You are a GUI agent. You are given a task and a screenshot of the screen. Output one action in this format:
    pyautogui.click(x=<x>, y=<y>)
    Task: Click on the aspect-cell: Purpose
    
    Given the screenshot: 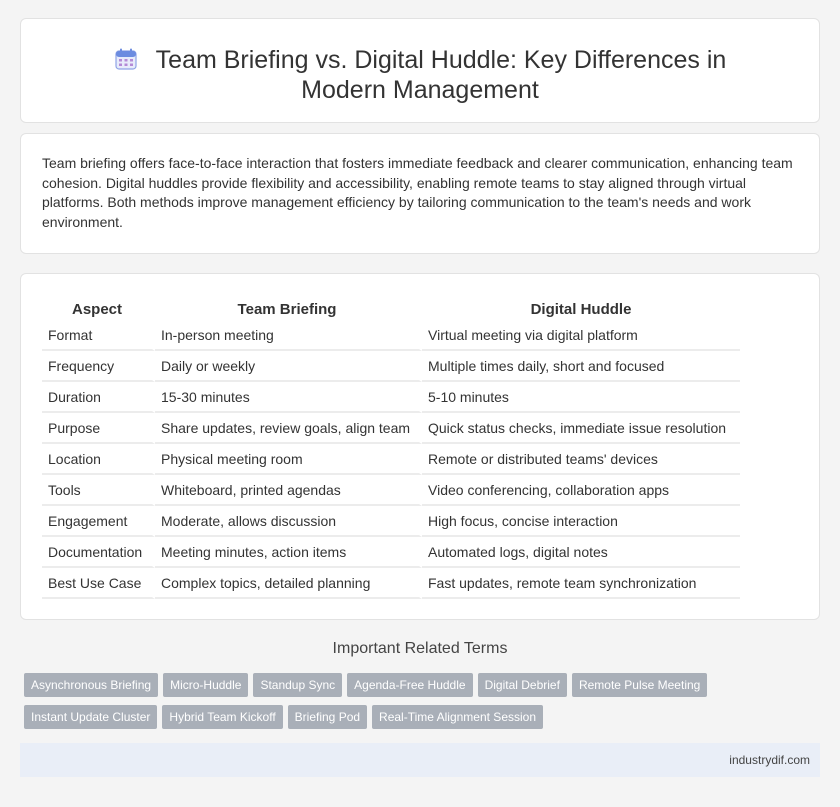 What is the action you would take?
    pyautogui.click(x=98, y=428)
    